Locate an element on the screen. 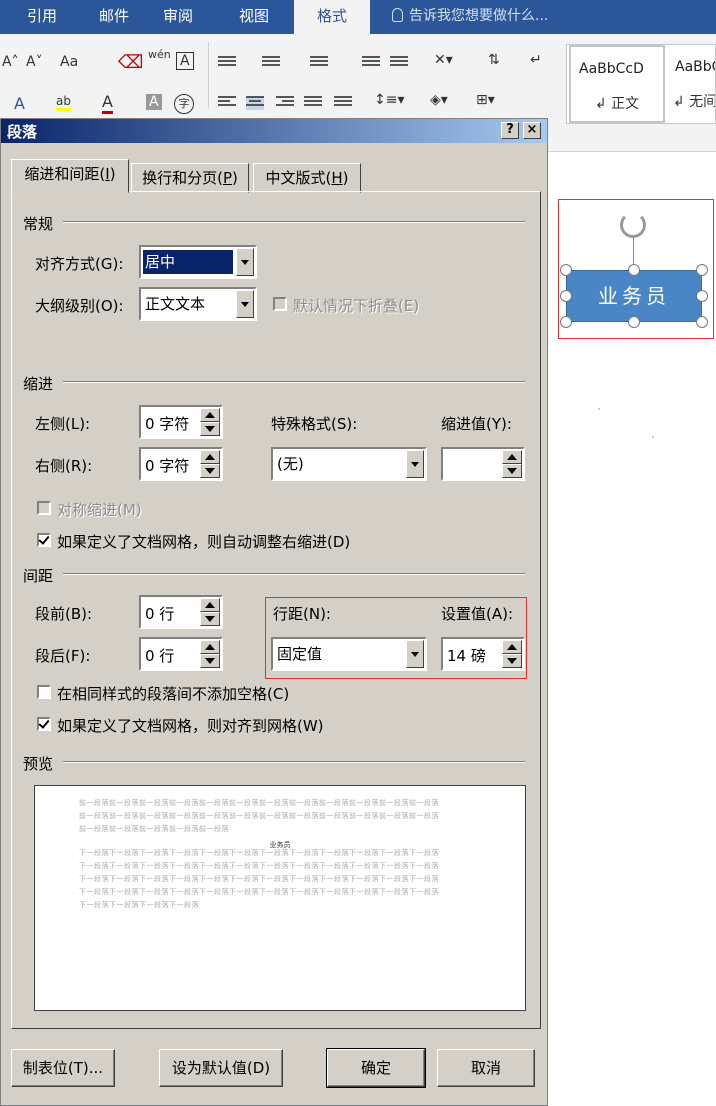 This screenshot has width=716, height=1106. chinese-layout-icon: ✕▾ is located at coordinates (443, 60).